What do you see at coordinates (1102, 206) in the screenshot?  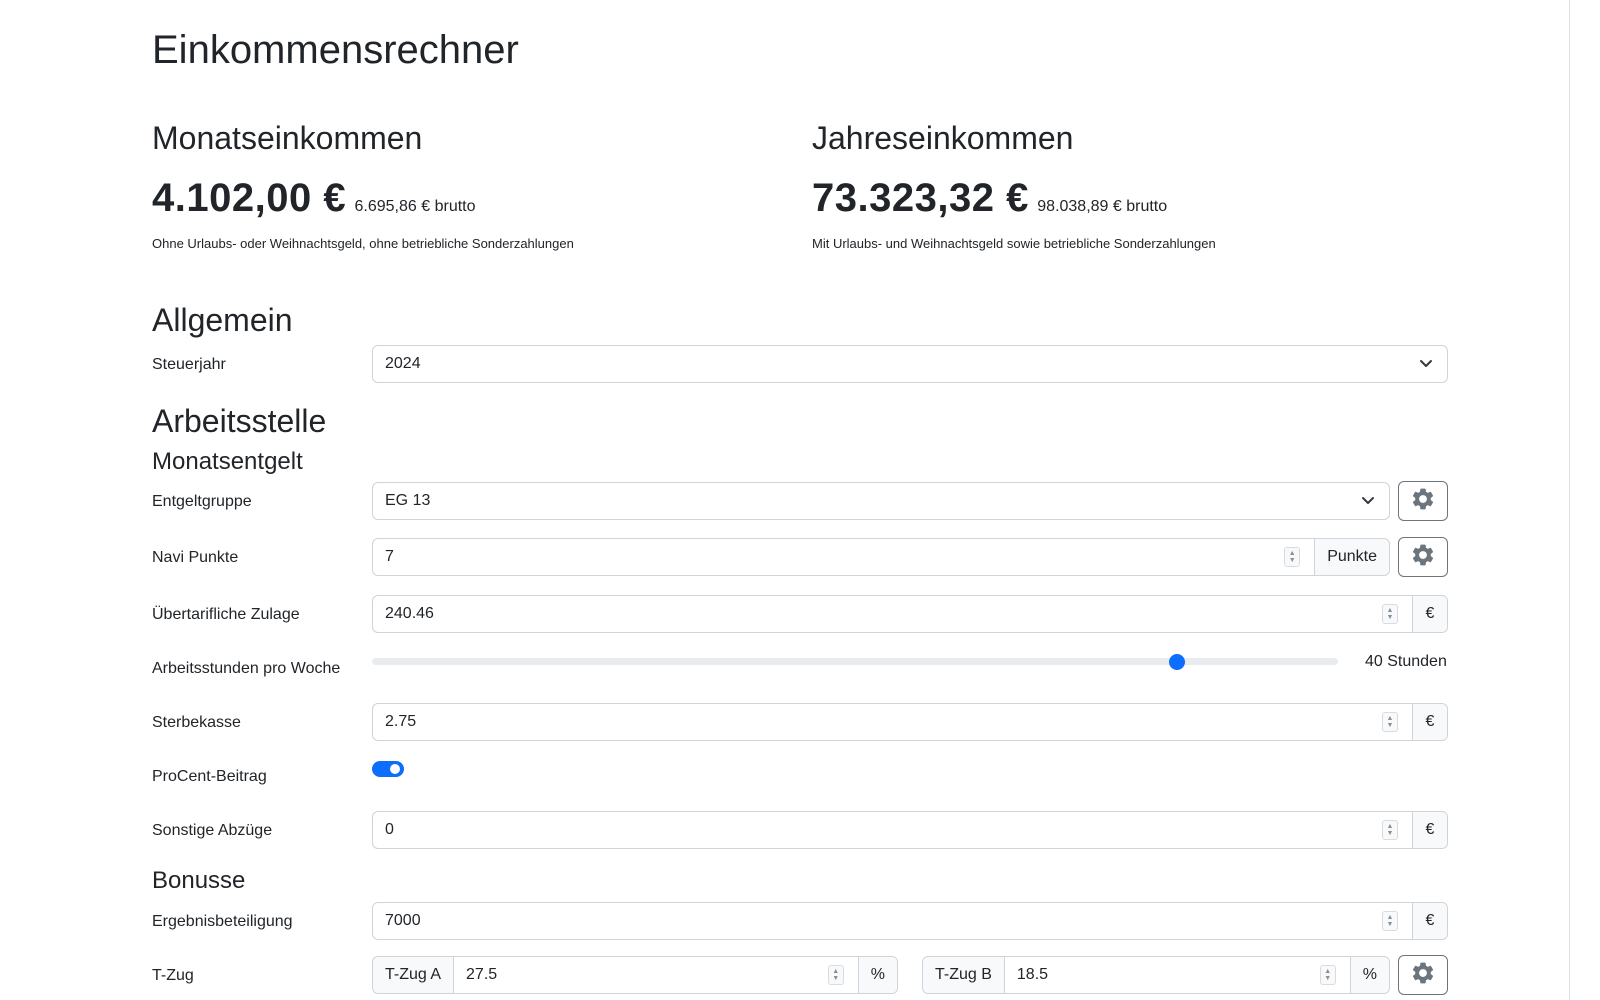 I see `yearly-gross-amount: 98.038,89 € brutto` at bounding box center [1102, 206].